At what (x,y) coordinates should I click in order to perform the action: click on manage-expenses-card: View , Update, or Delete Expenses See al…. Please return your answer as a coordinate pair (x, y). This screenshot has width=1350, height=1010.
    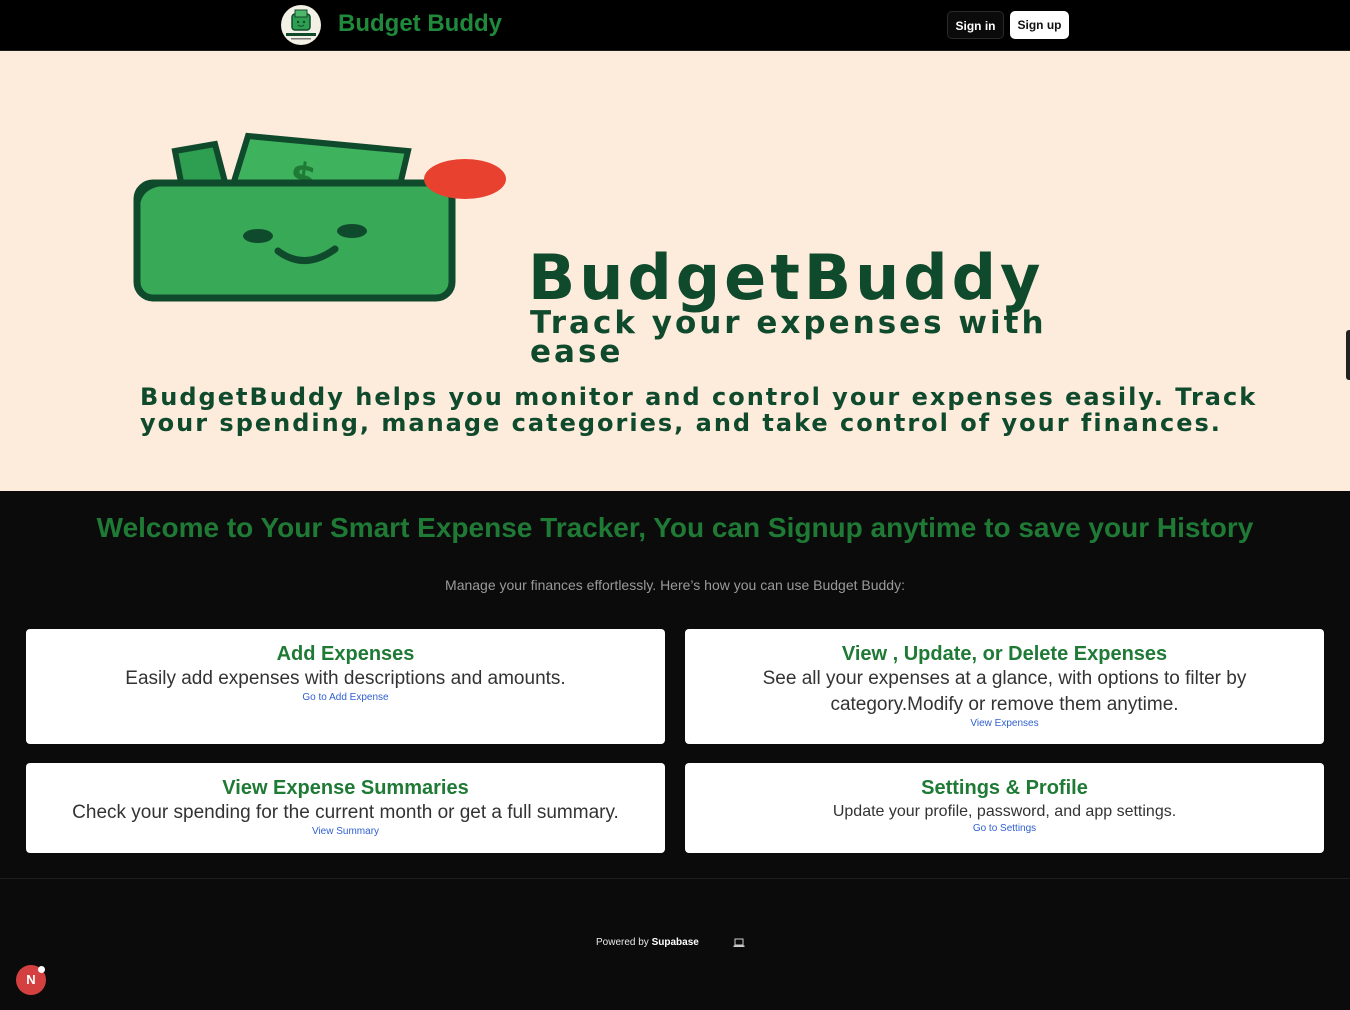
    Looking at the image, I should click on (1004, 686).